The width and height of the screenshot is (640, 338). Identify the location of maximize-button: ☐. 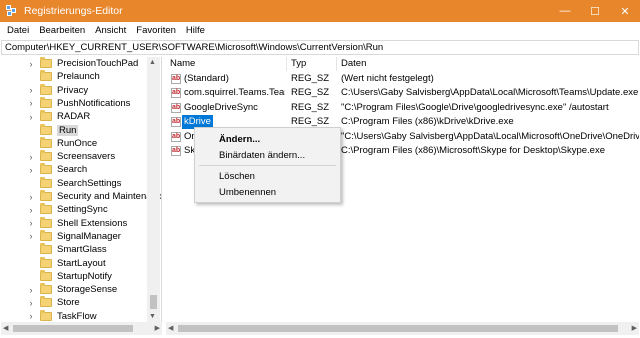
(595, 11).